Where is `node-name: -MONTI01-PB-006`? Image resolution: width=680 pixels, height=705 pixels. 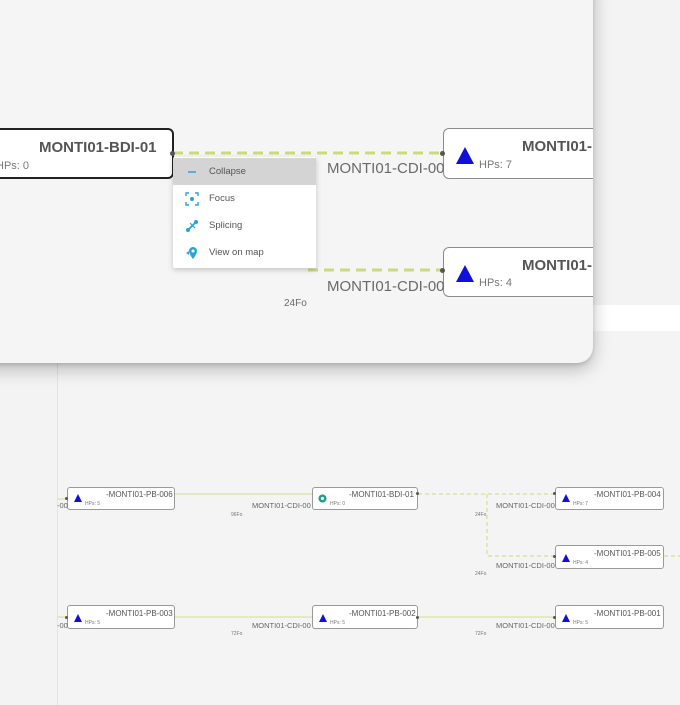
node-name: -MONTI01-PB-006 is located at coordinates (139, 494).